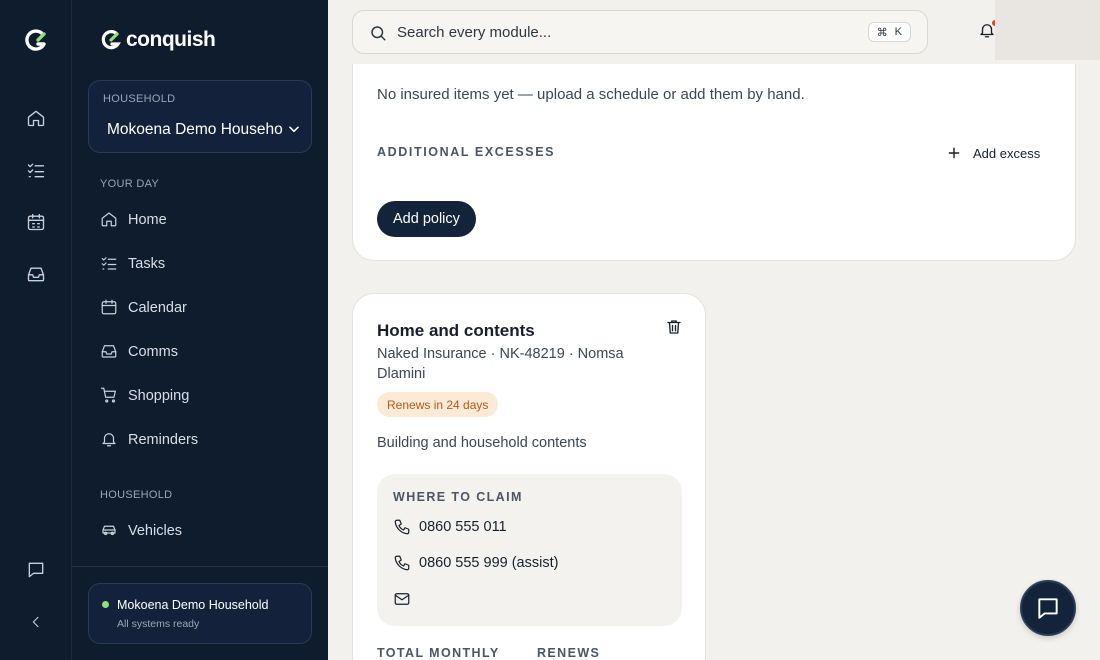 This screenshot has width=1100, height=660. What do you see at coordinates (139, 99) in the screenshot?
I see `household-select-label: HOUSEHOLD` at bounding box center [139, 99].